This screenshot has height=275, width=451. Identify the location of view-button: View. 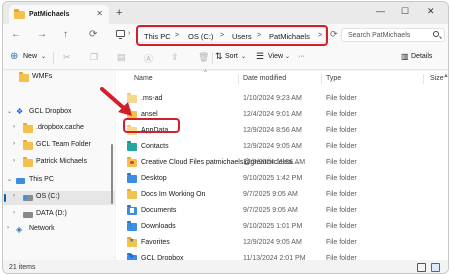
(275, 56).